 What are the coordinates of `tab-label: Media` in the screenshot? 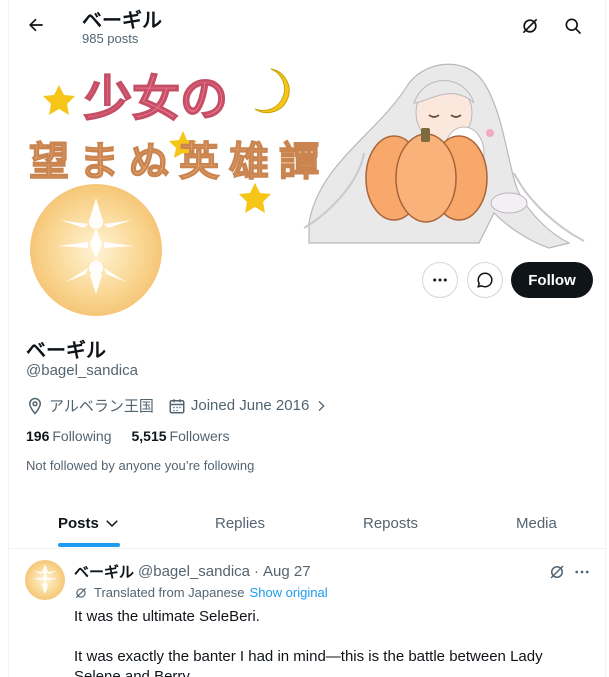 It's located at (536, 523).